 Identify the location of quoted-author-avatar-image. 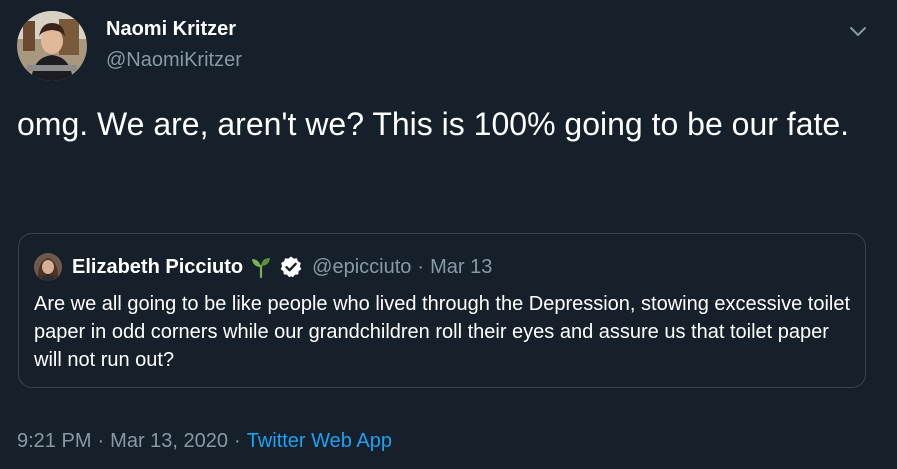
(48, 267).